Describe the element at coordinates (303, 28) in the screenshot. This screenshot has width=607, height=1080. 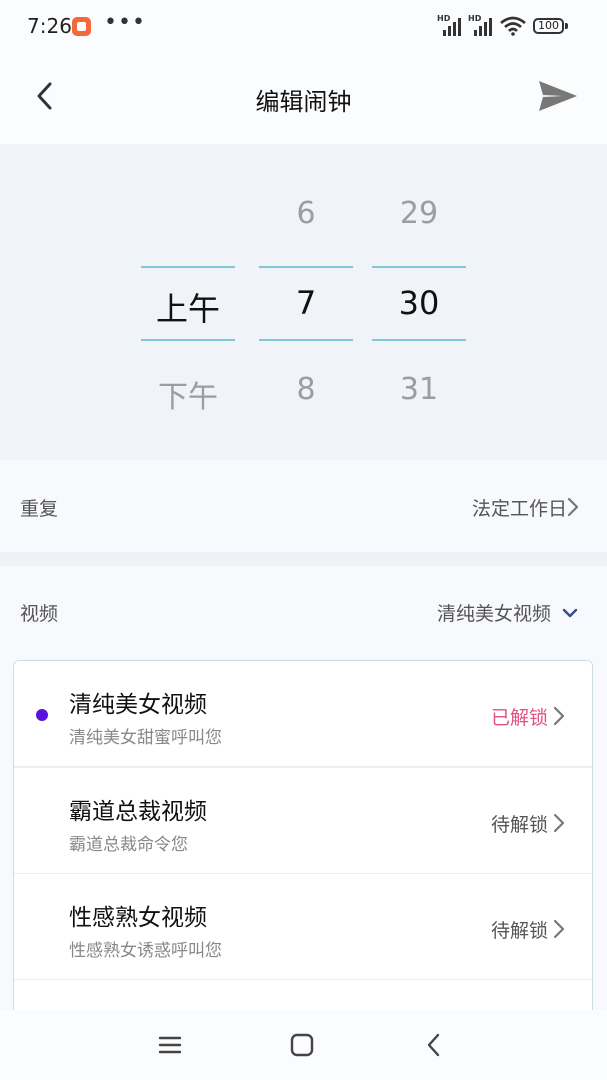
I see `status-bar: 7:26 ••• HD HD 100` at that location.